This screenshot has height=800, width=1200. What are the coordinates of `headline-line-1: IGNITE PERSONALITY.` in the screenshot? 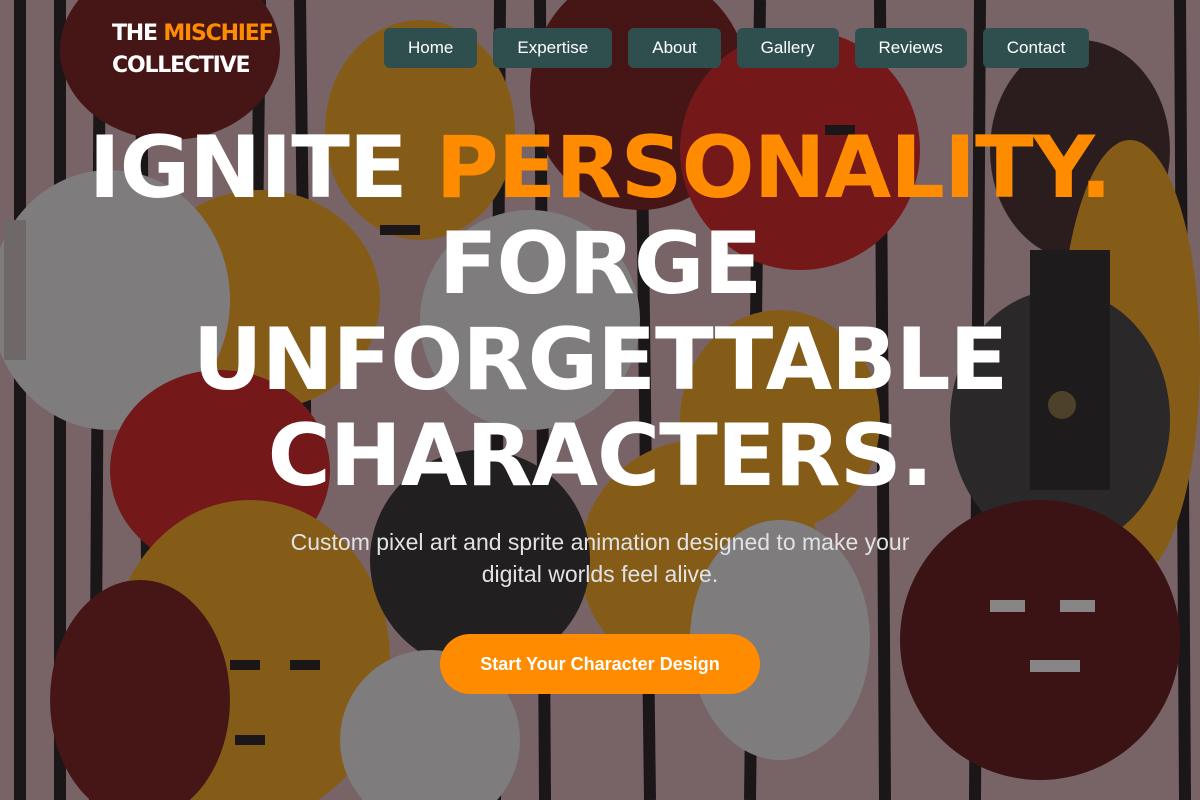 It's located at (600, 168).